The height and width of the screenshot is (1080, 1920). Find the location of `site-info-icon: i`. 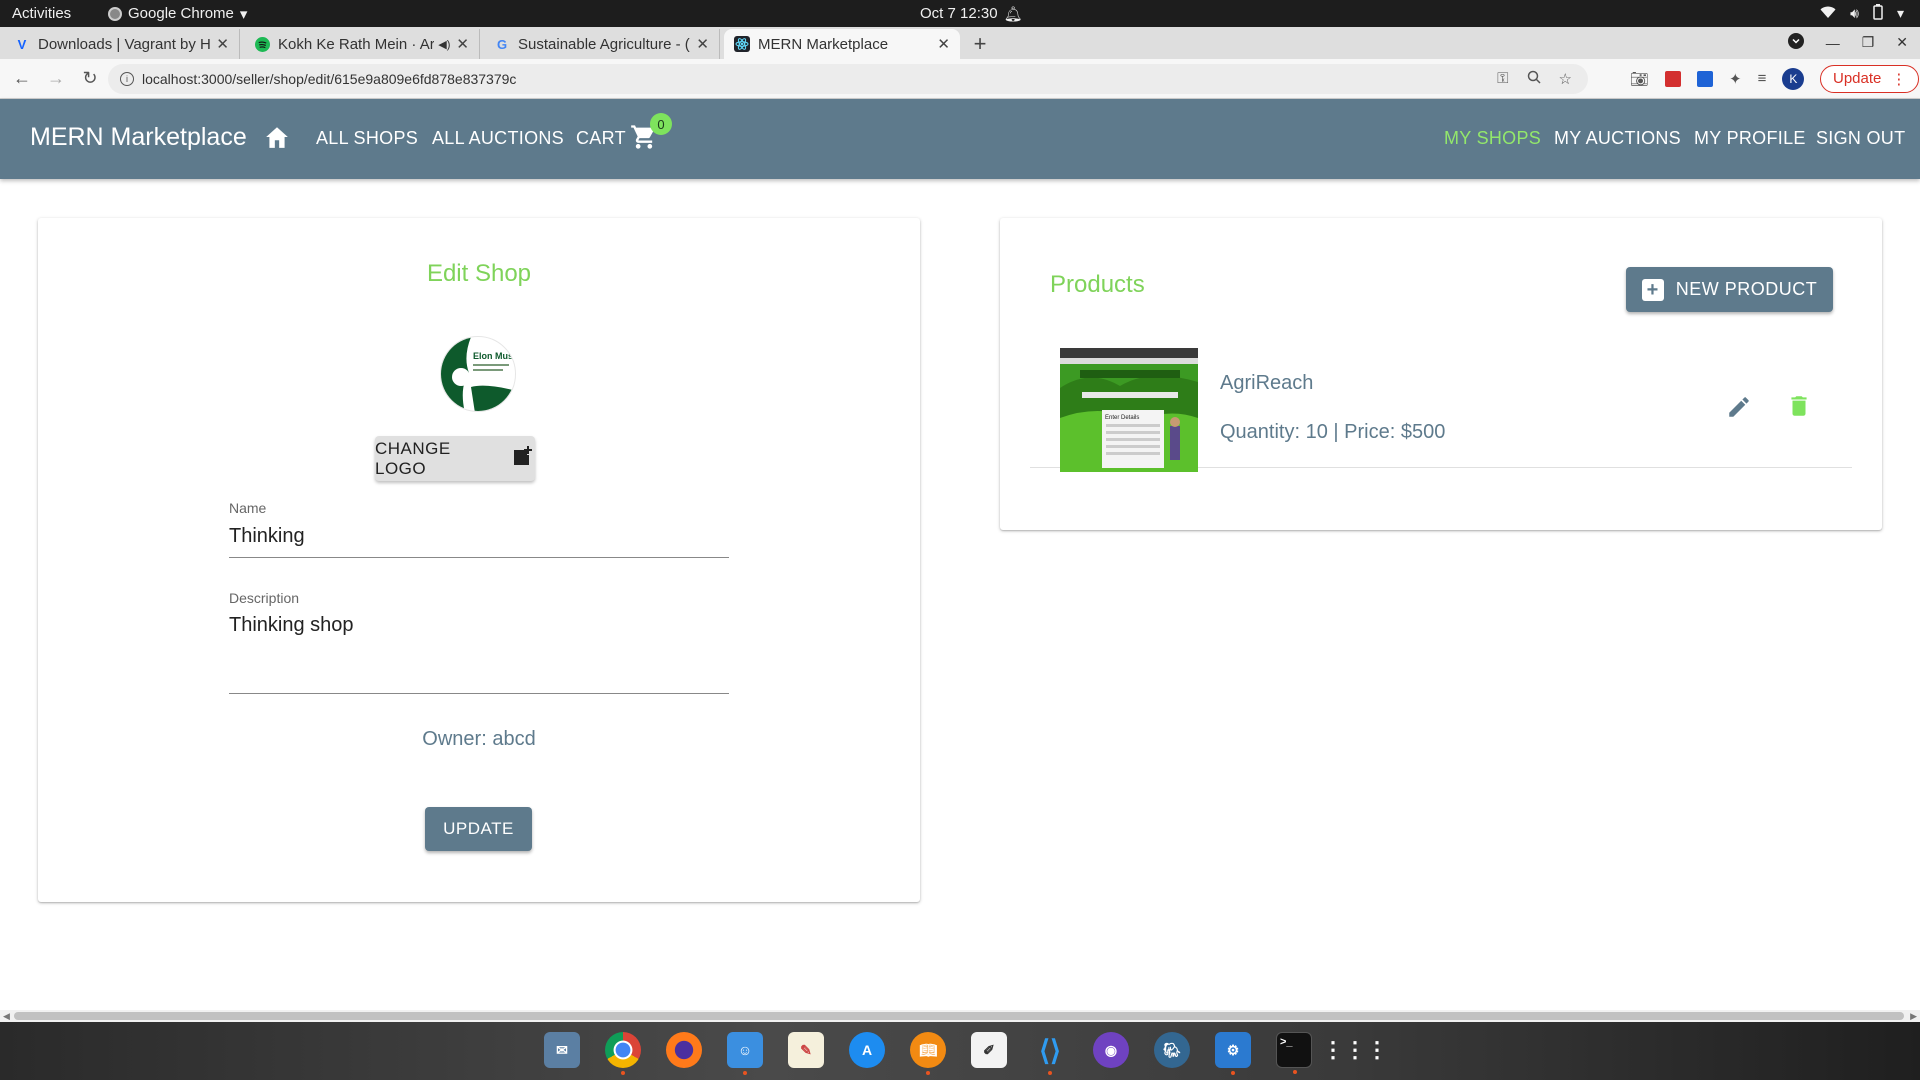

site-info-icon: i is located at coordinates (127, 78).